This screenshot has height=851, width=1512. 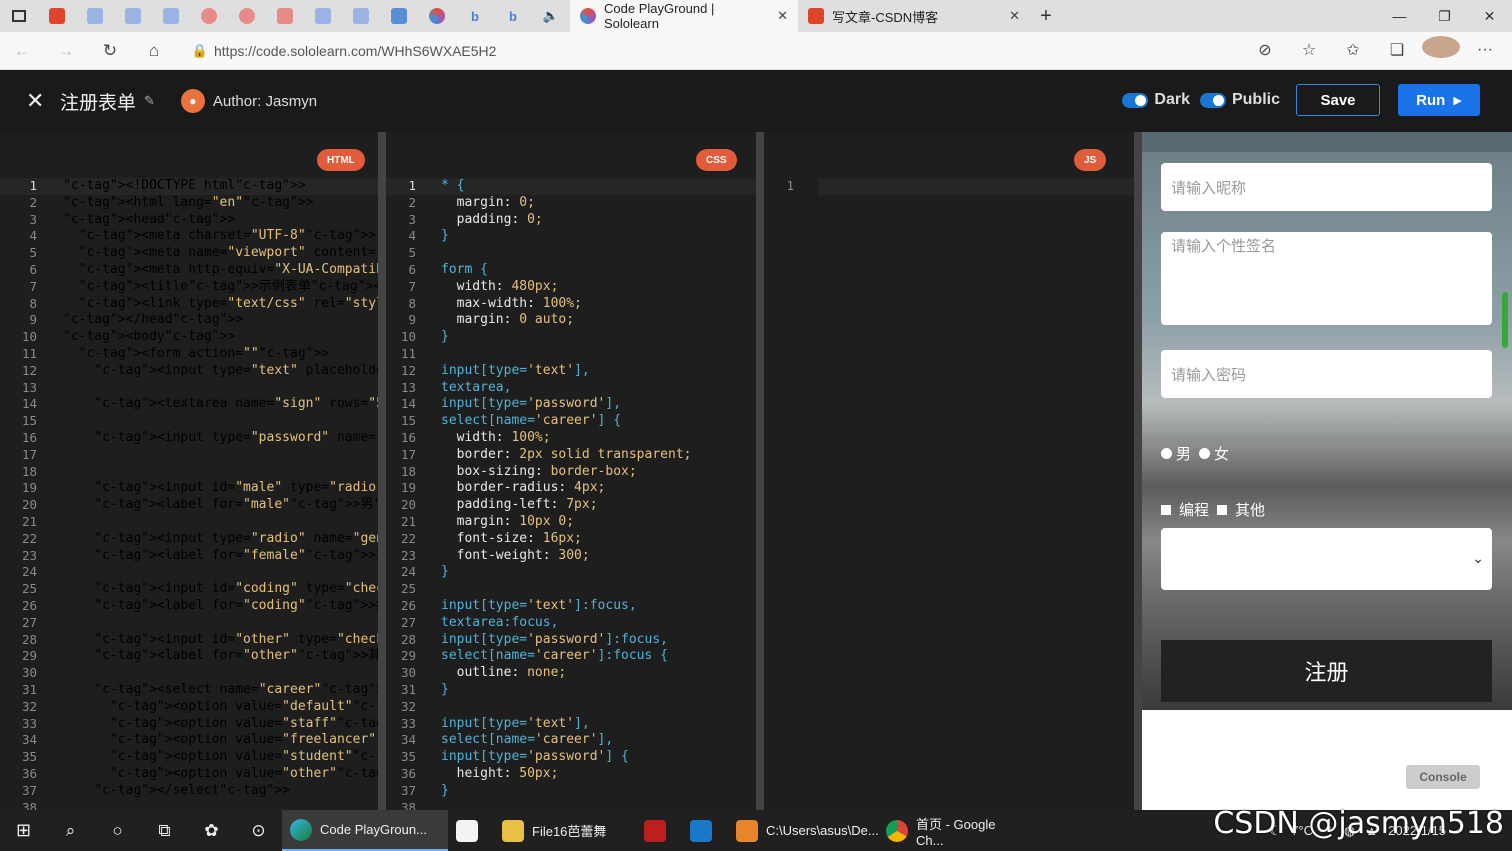 I want to click on coding-label: 编程, so click(x=1194, y=509).